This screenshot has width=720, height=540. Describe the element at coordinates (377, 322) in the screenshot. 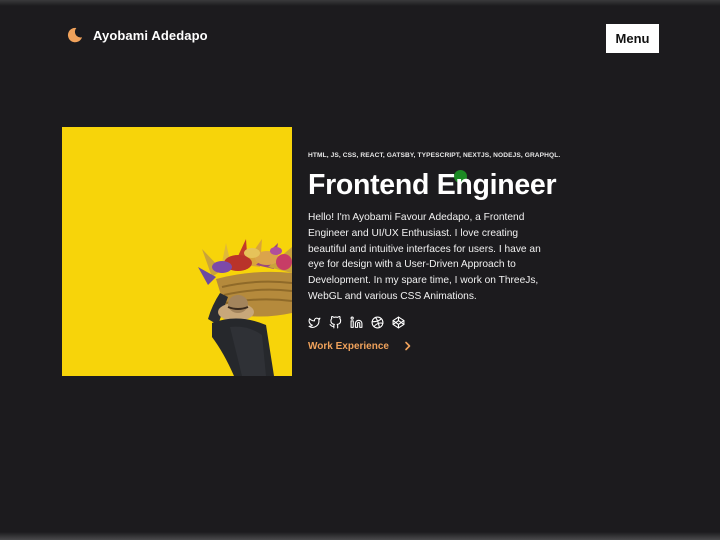

I see `dribbble-icon` at that location.